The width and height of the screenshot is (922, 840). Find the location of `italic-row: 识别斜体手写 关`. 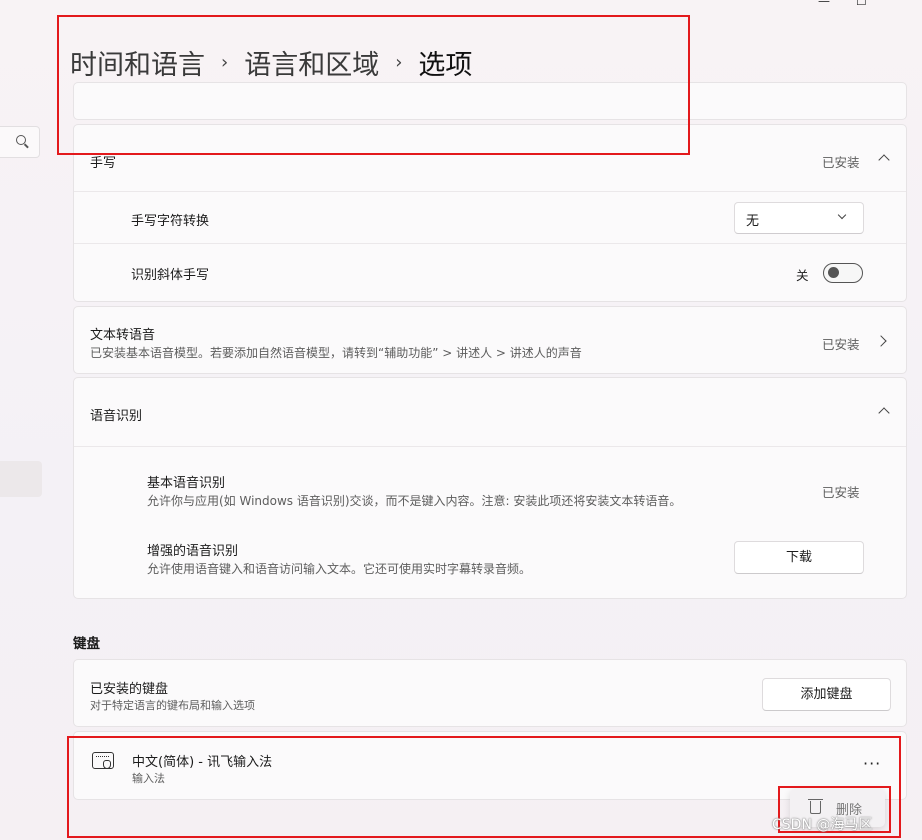

italic-row: 识别斜体手写 关 is located at coordinates (490, 273).